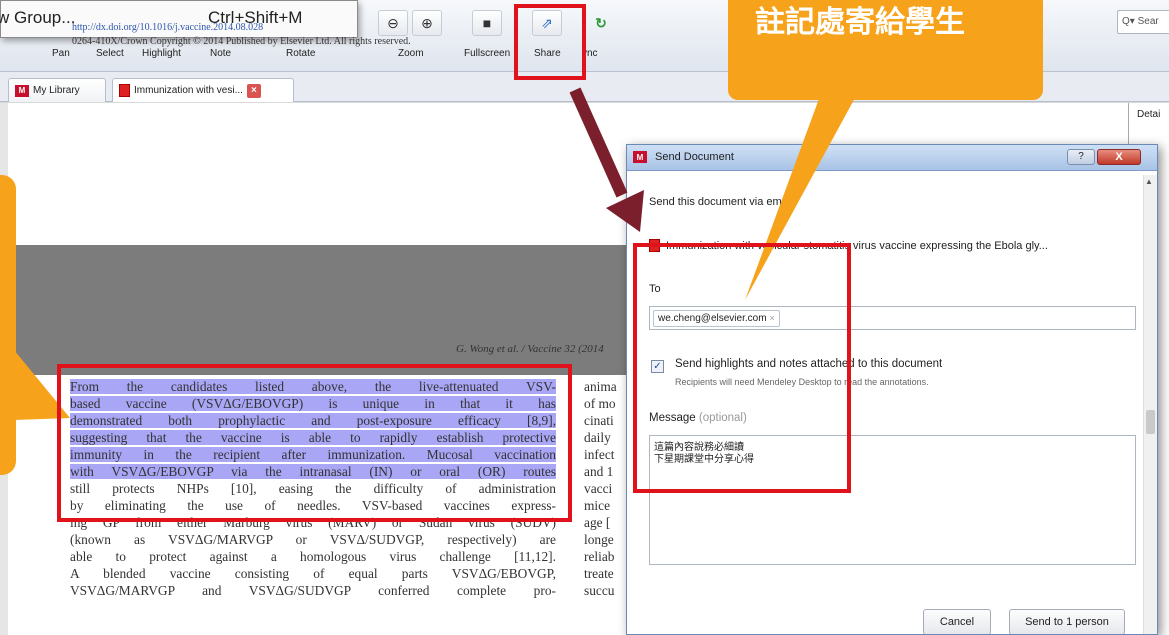 This screenshot has width=1169, height=635. What do you see at coordinates (625, 211) in the screenshot?
I see `arrow-head` at bounding box center [625, 211].